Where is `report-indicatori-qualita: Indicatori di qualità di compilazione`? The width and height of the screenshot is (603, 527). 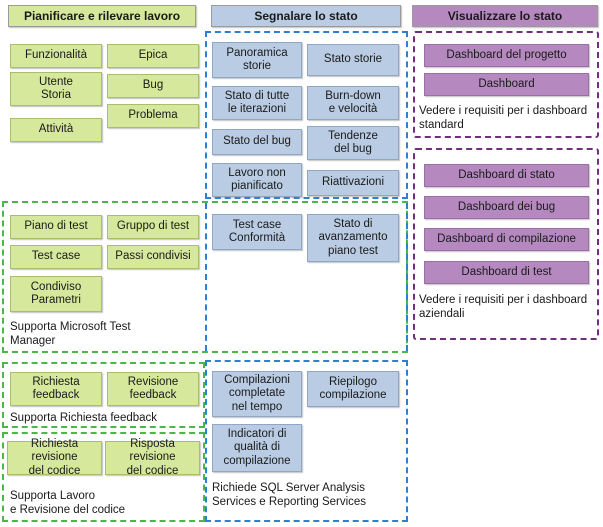
report-indicatori-qualita: Indicatori di qualità di compilazione is located at coordinates (257, 448).